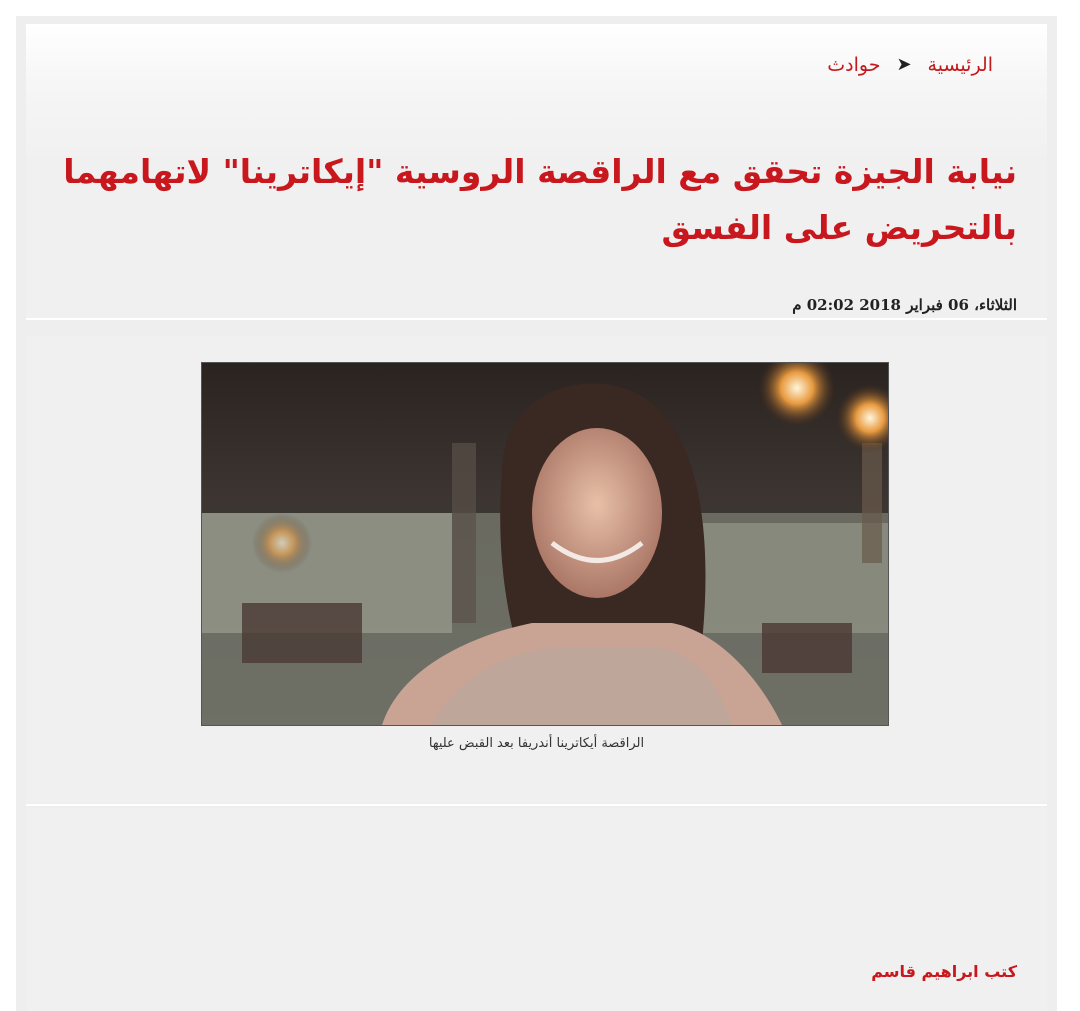 The width and height of the screenshot is (1080, 1011). What do you see at coordinates (904, 64) in the screenshot?
I see `chevron-left-icon: ➤` at bounding box center [904, 64].